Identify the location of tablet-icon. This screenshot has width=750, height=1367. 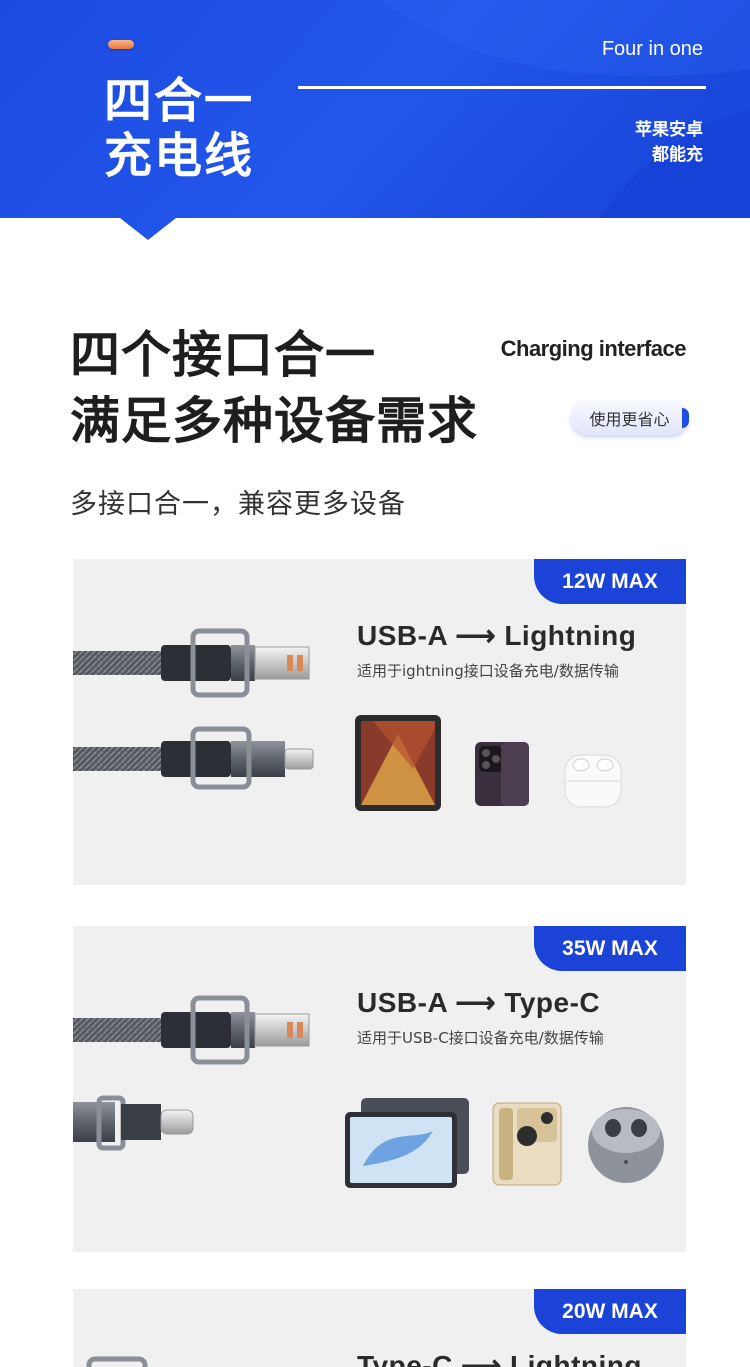
(407, 1143).